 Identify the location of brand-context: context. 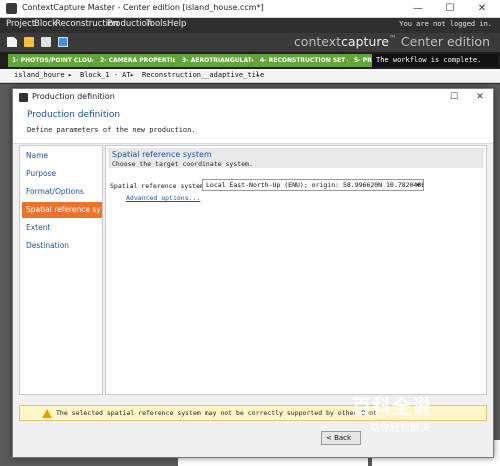
(317, 41).